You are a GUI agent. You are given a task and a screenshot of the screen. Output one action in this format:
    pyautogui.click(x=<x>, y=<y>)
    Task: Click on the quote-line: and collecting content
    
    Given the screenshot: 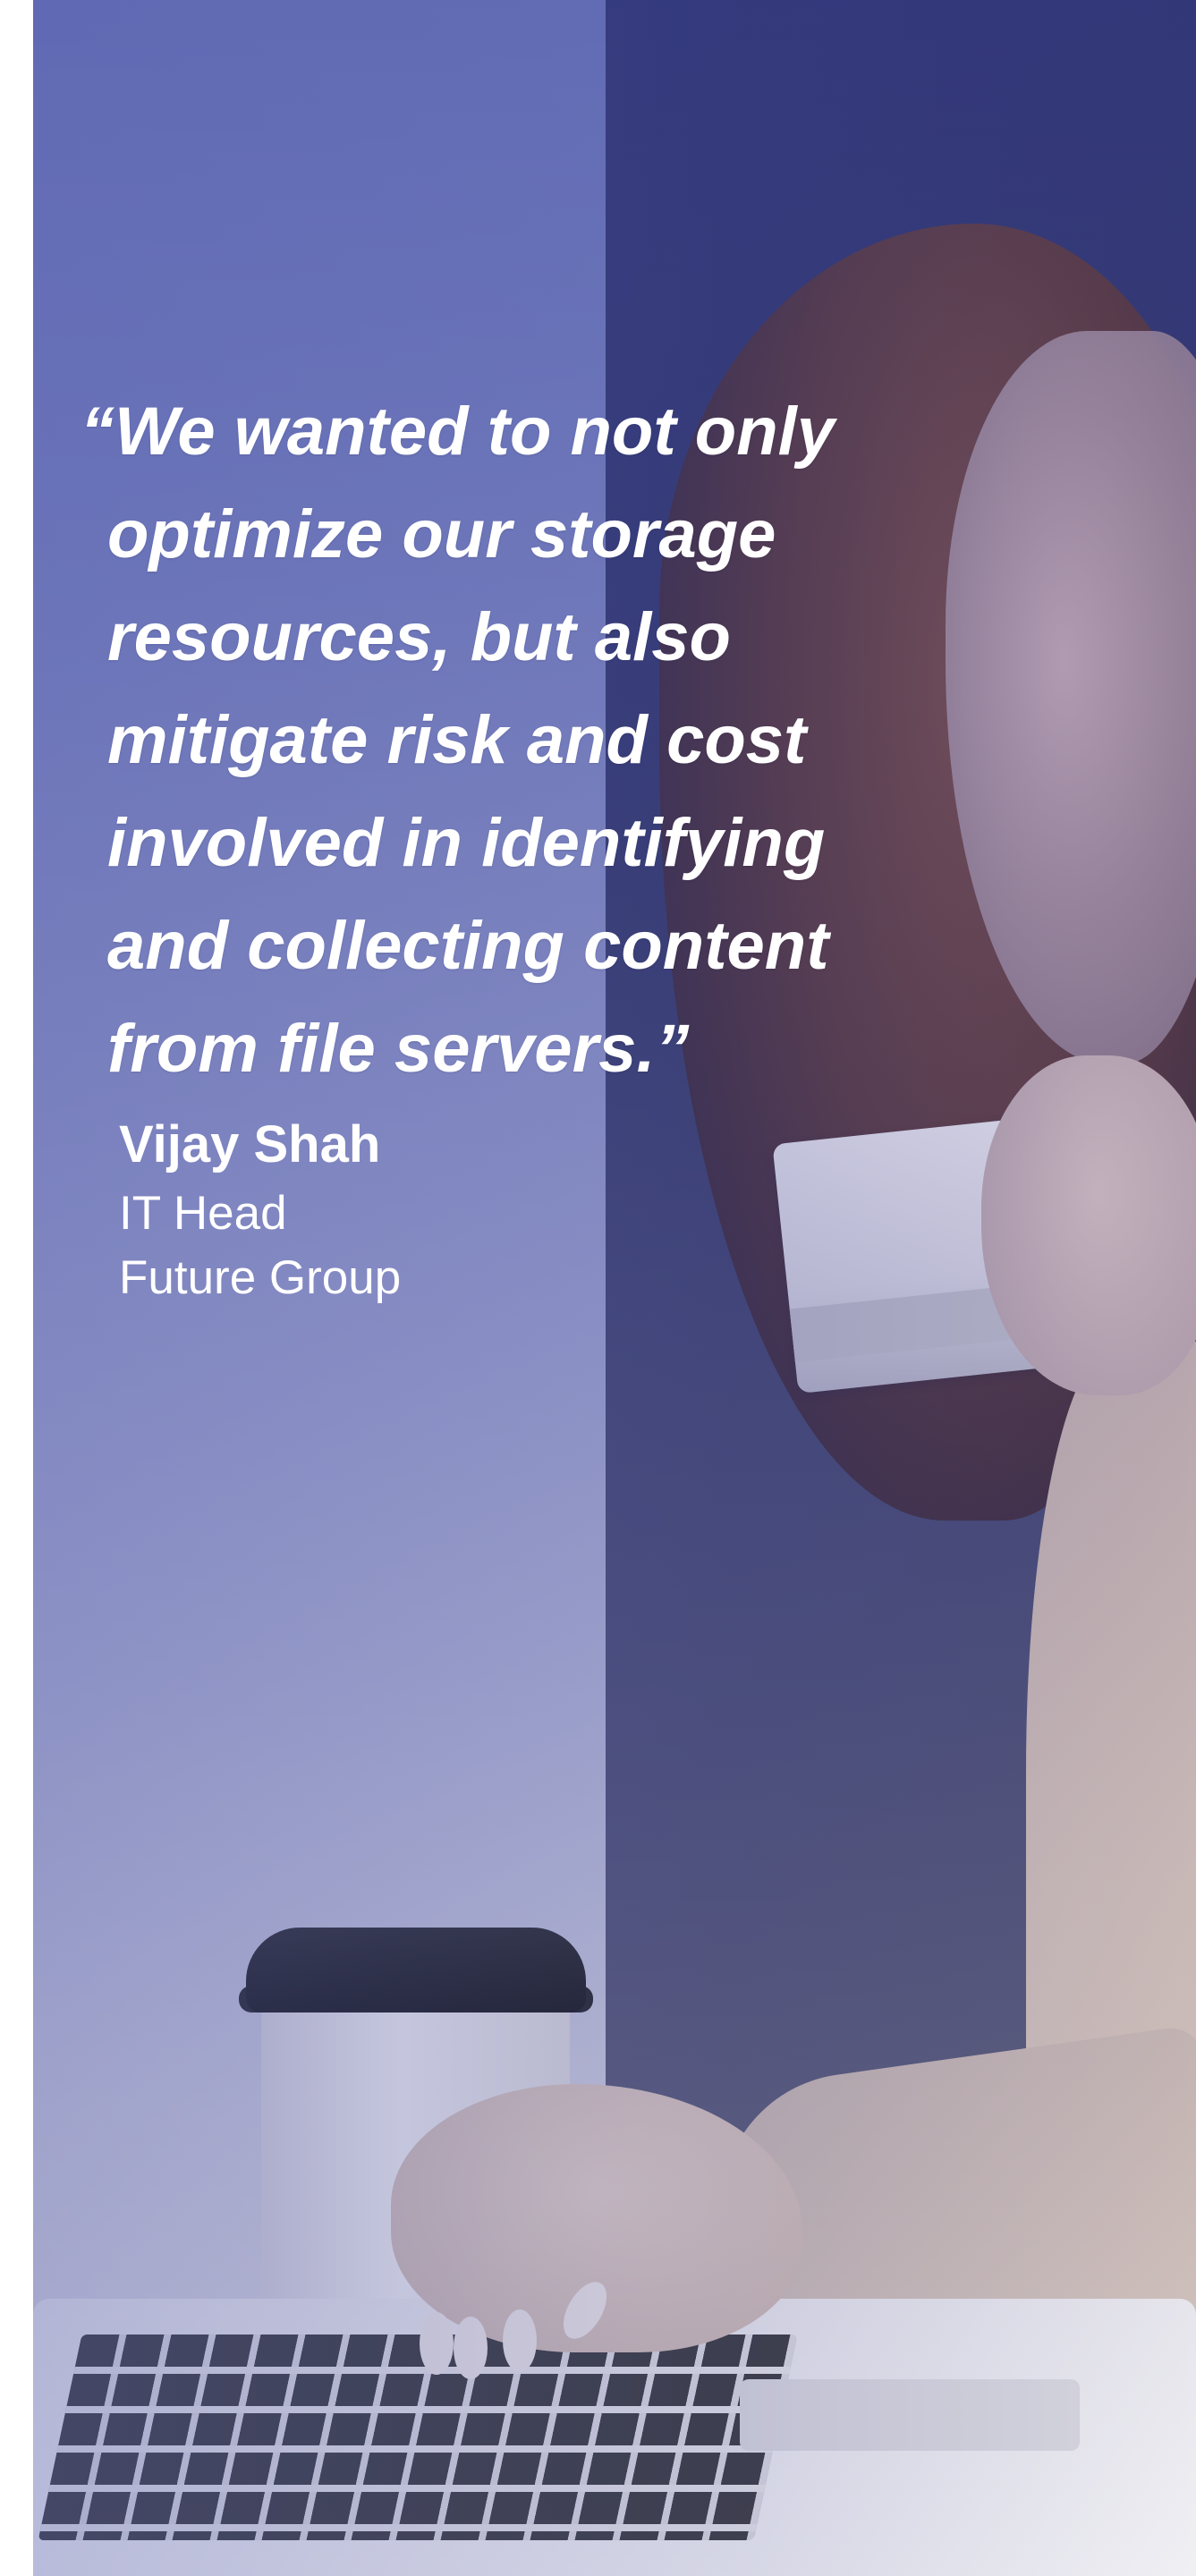 What is the action you would take?
    pyautogui.click(x=468, y=946)
    